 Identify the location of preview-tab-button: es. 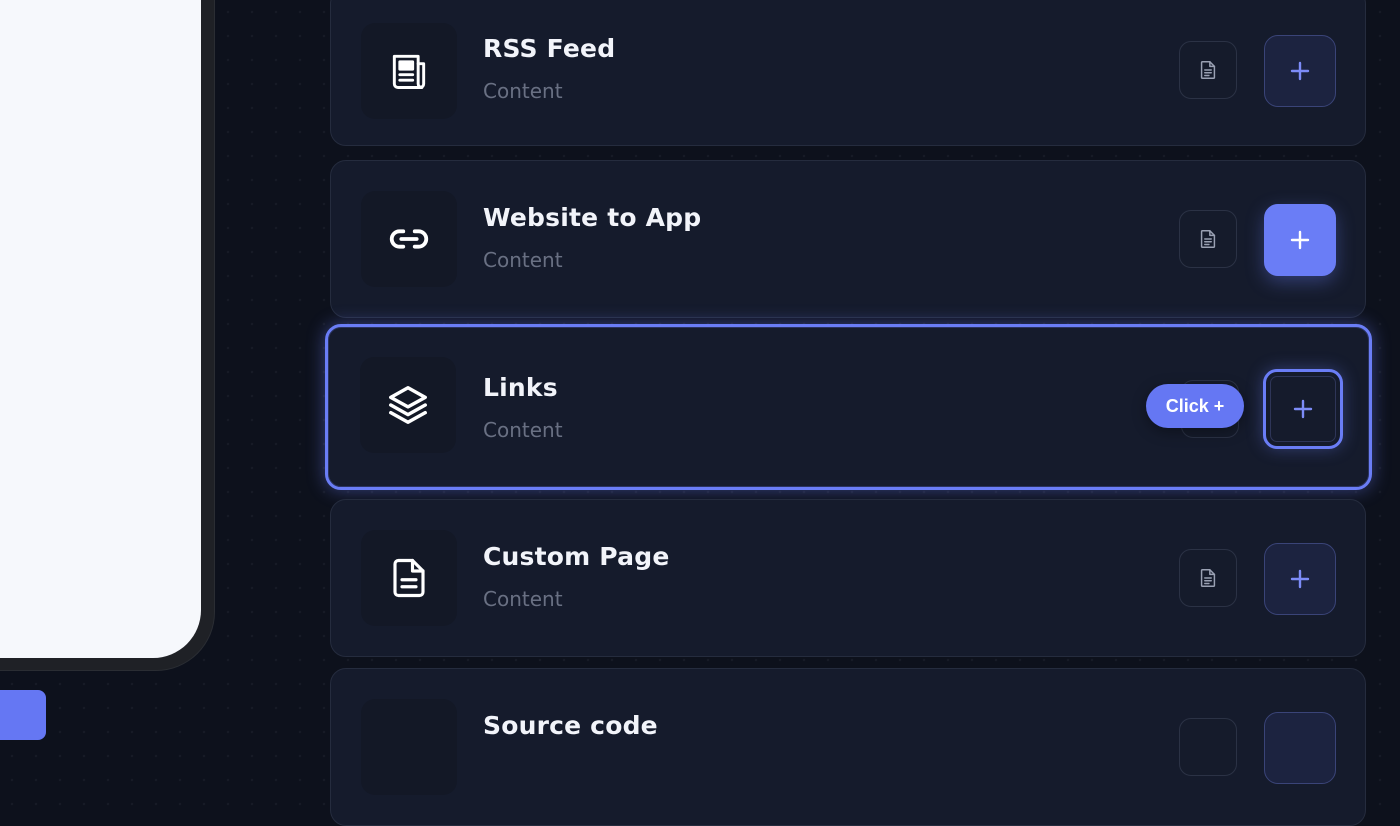
(23, 715).